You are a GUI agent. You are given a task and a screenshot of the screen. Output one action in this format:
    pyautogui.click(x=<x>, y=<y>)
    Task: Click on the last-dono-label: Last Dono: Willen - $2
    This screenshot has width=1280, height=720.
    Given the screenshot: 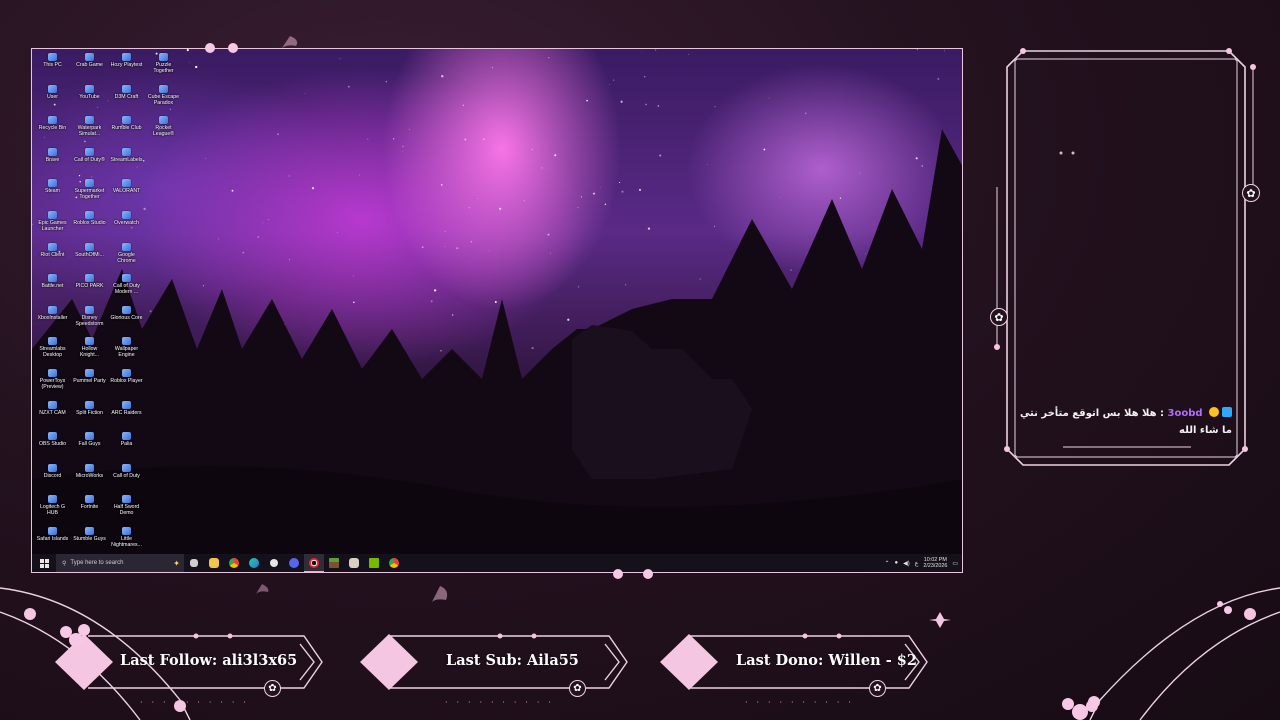 What is the action you would take?
    pyautogui.click(x=826, y=660)
    